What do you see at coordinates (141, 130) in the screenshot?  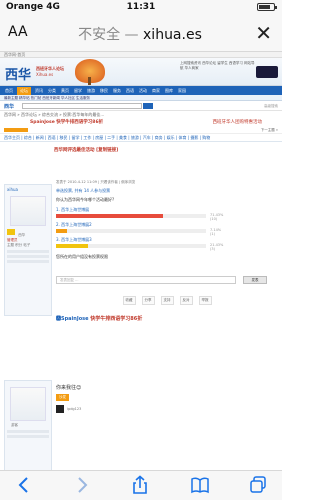 I see `pager-row: 下一主题 »` at bounding box center [141, 130].